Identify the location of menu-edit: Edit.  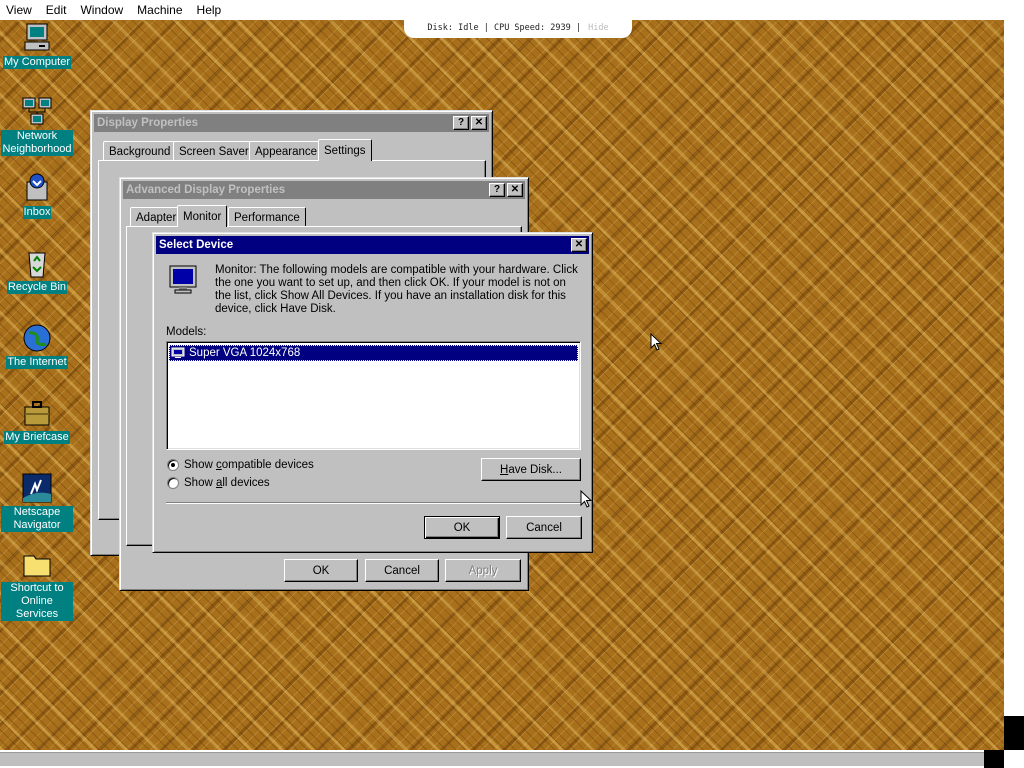
(60, 10).